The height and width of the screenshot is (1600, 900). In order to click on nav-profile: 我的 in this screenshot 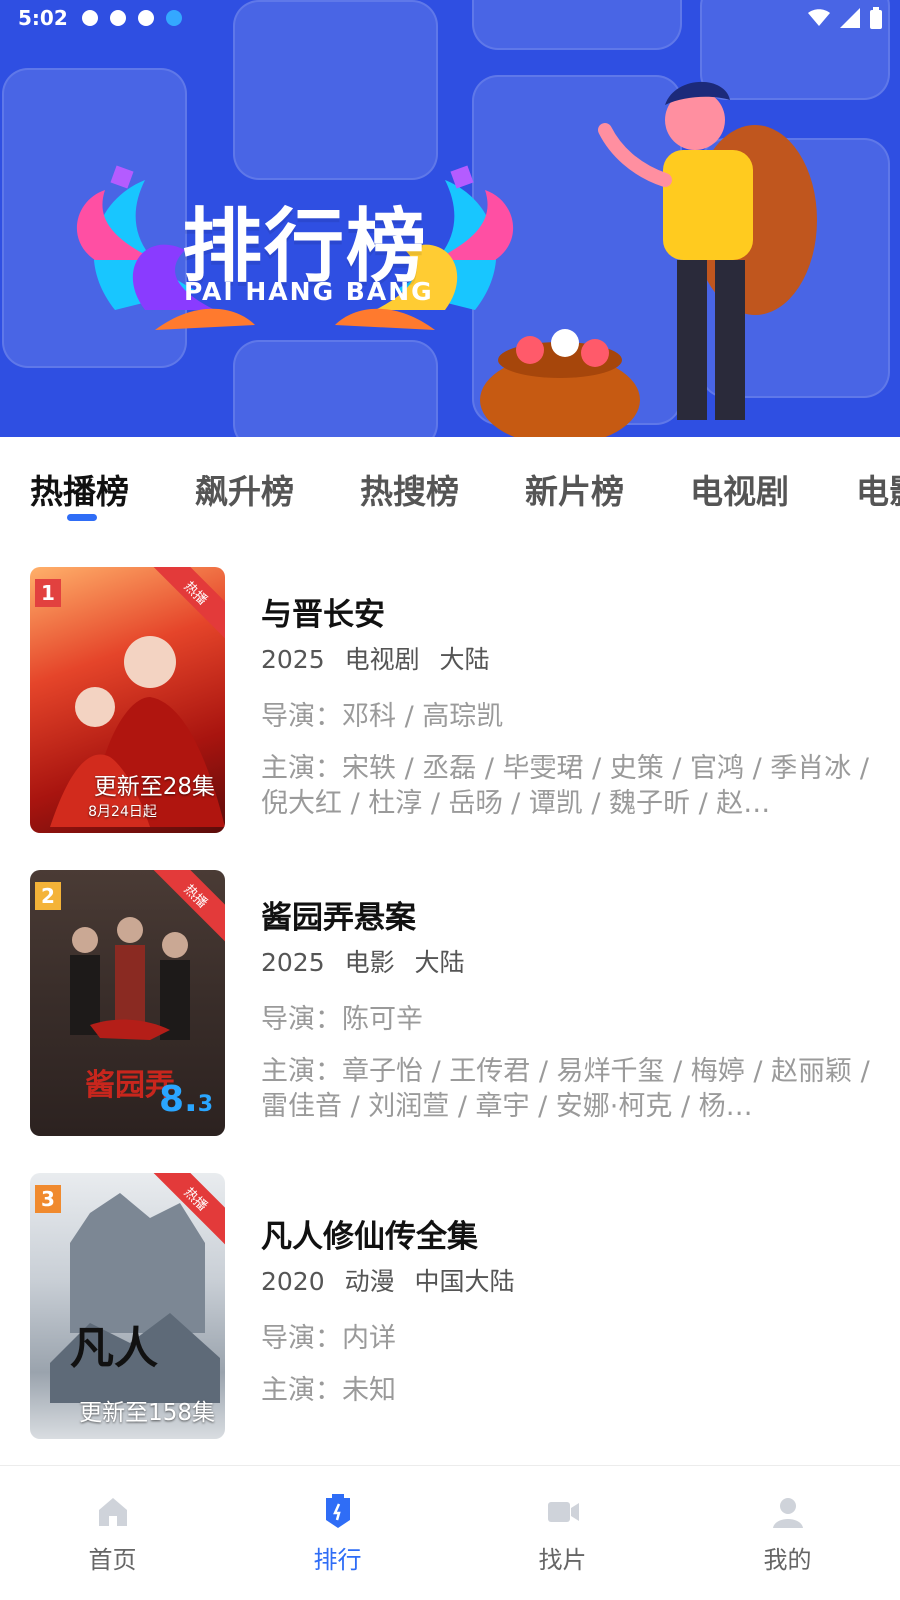, I will do `click(787, 1533)`.